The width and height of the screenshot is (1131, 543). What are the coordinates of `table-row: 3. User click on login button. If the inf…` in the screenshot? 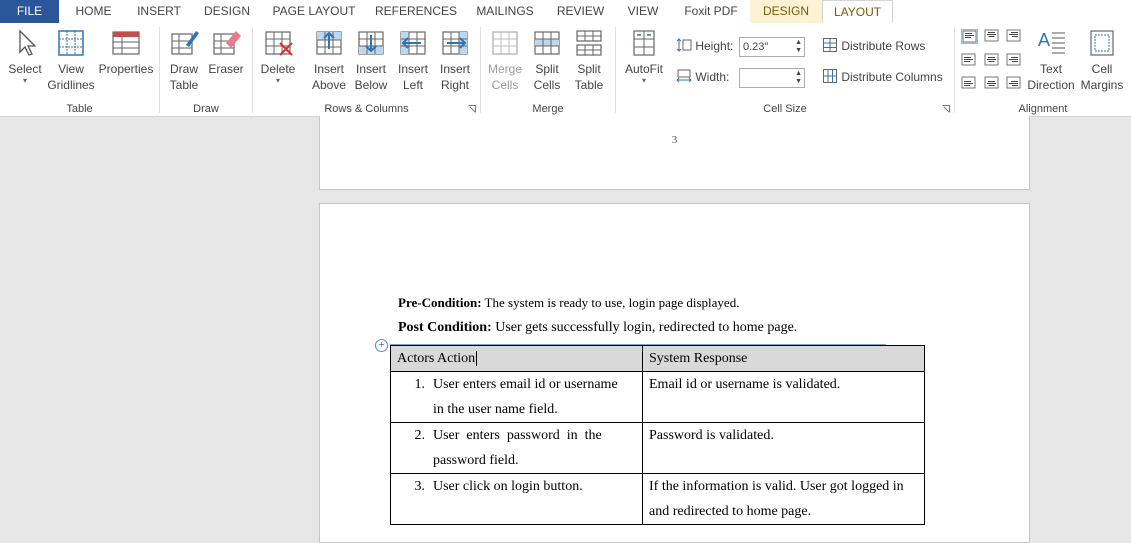 It's located at (657, 499).